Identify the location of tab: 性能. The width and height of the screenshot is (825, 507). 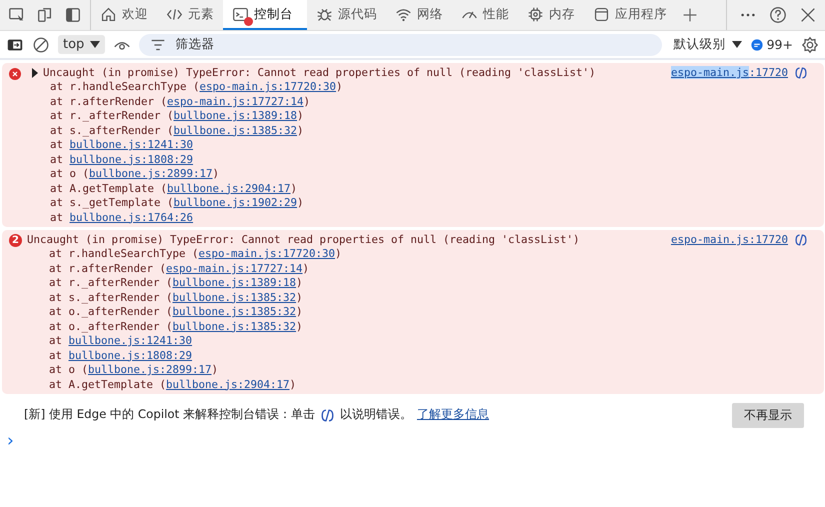
(485, 15).